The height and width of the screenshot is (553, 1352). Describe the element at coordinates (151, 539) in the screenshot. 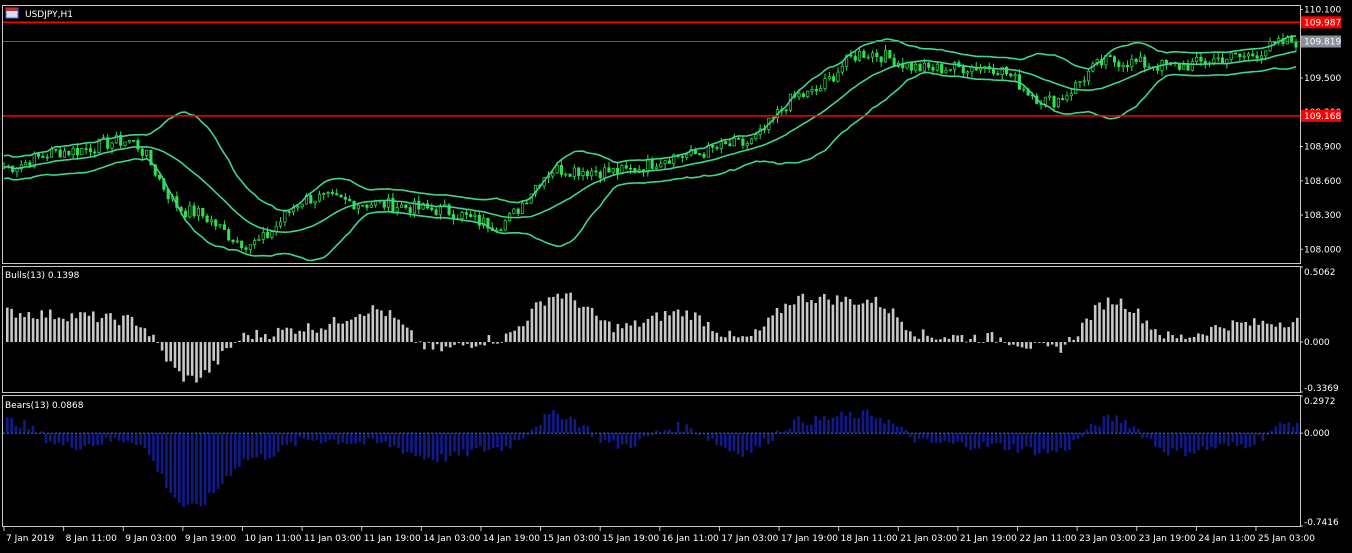

I see `time-tick-label: 9 Jan 03:00` at that location.